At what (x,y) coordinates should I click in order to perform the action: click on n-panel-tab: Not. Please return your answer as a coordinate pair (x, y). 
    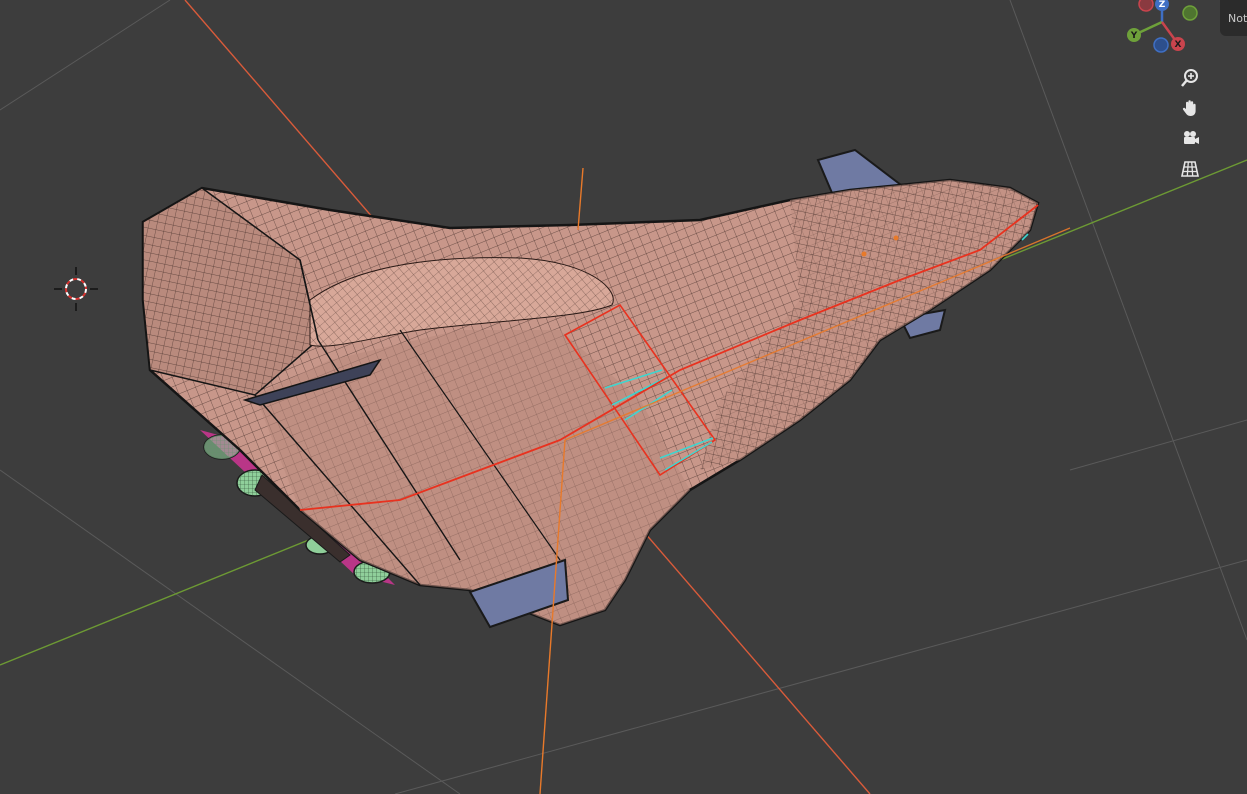
    Looking at the image, I should click on (1233, 18).